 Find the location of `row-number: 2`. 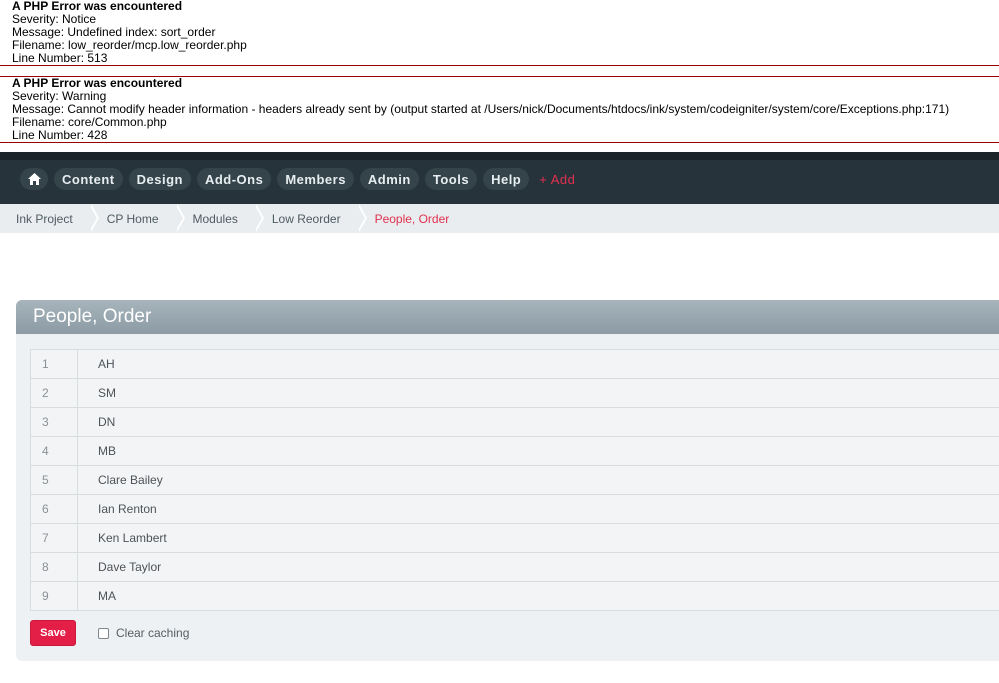

row-number: 2 is located at coordinates (54, 393).